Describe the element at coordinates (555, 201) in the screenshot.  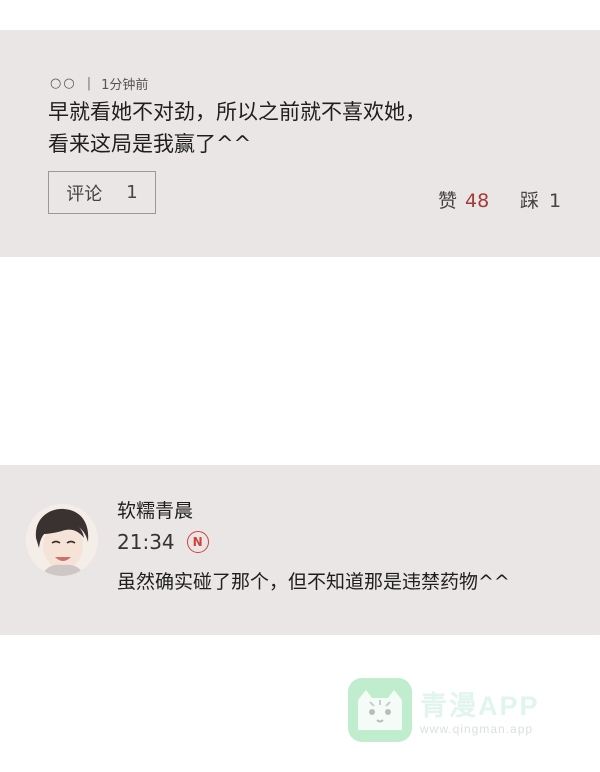
I see `dislike-count: 1` at that location.